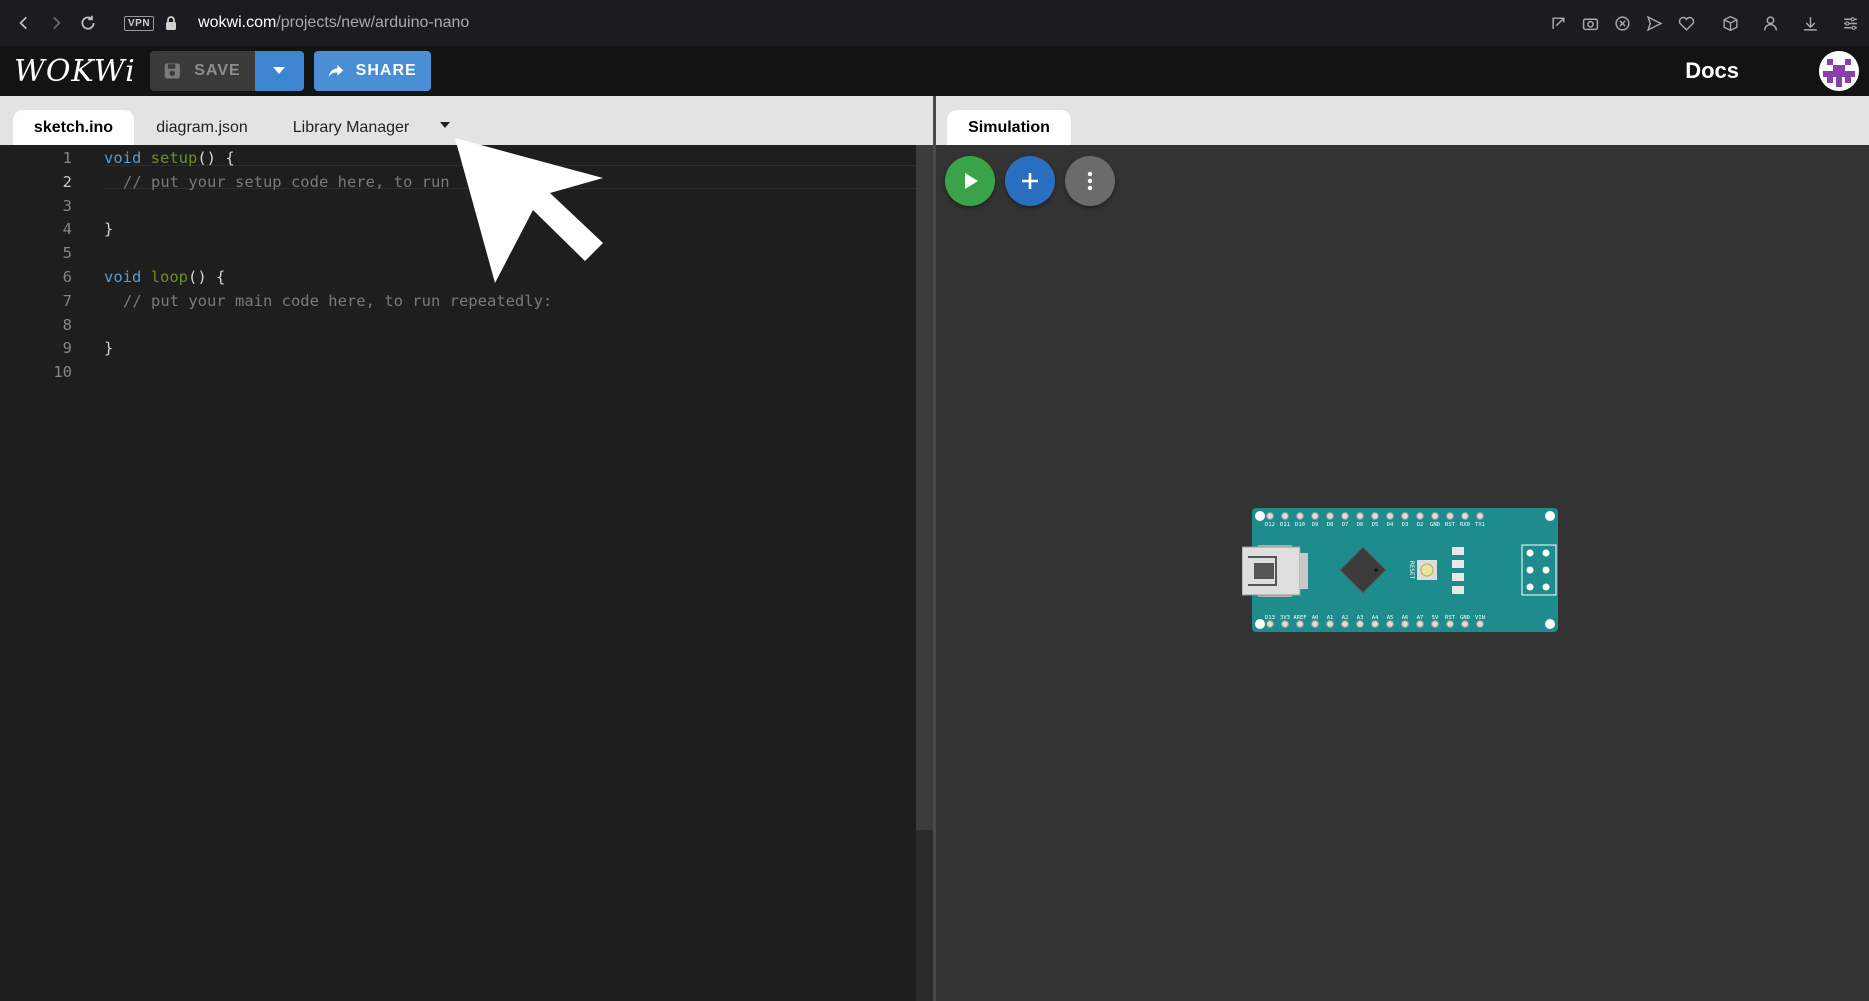  What do you see at coordinates (88, 23) in the screenshot?
I see `reload-icon` at bounding box center [88, 23].